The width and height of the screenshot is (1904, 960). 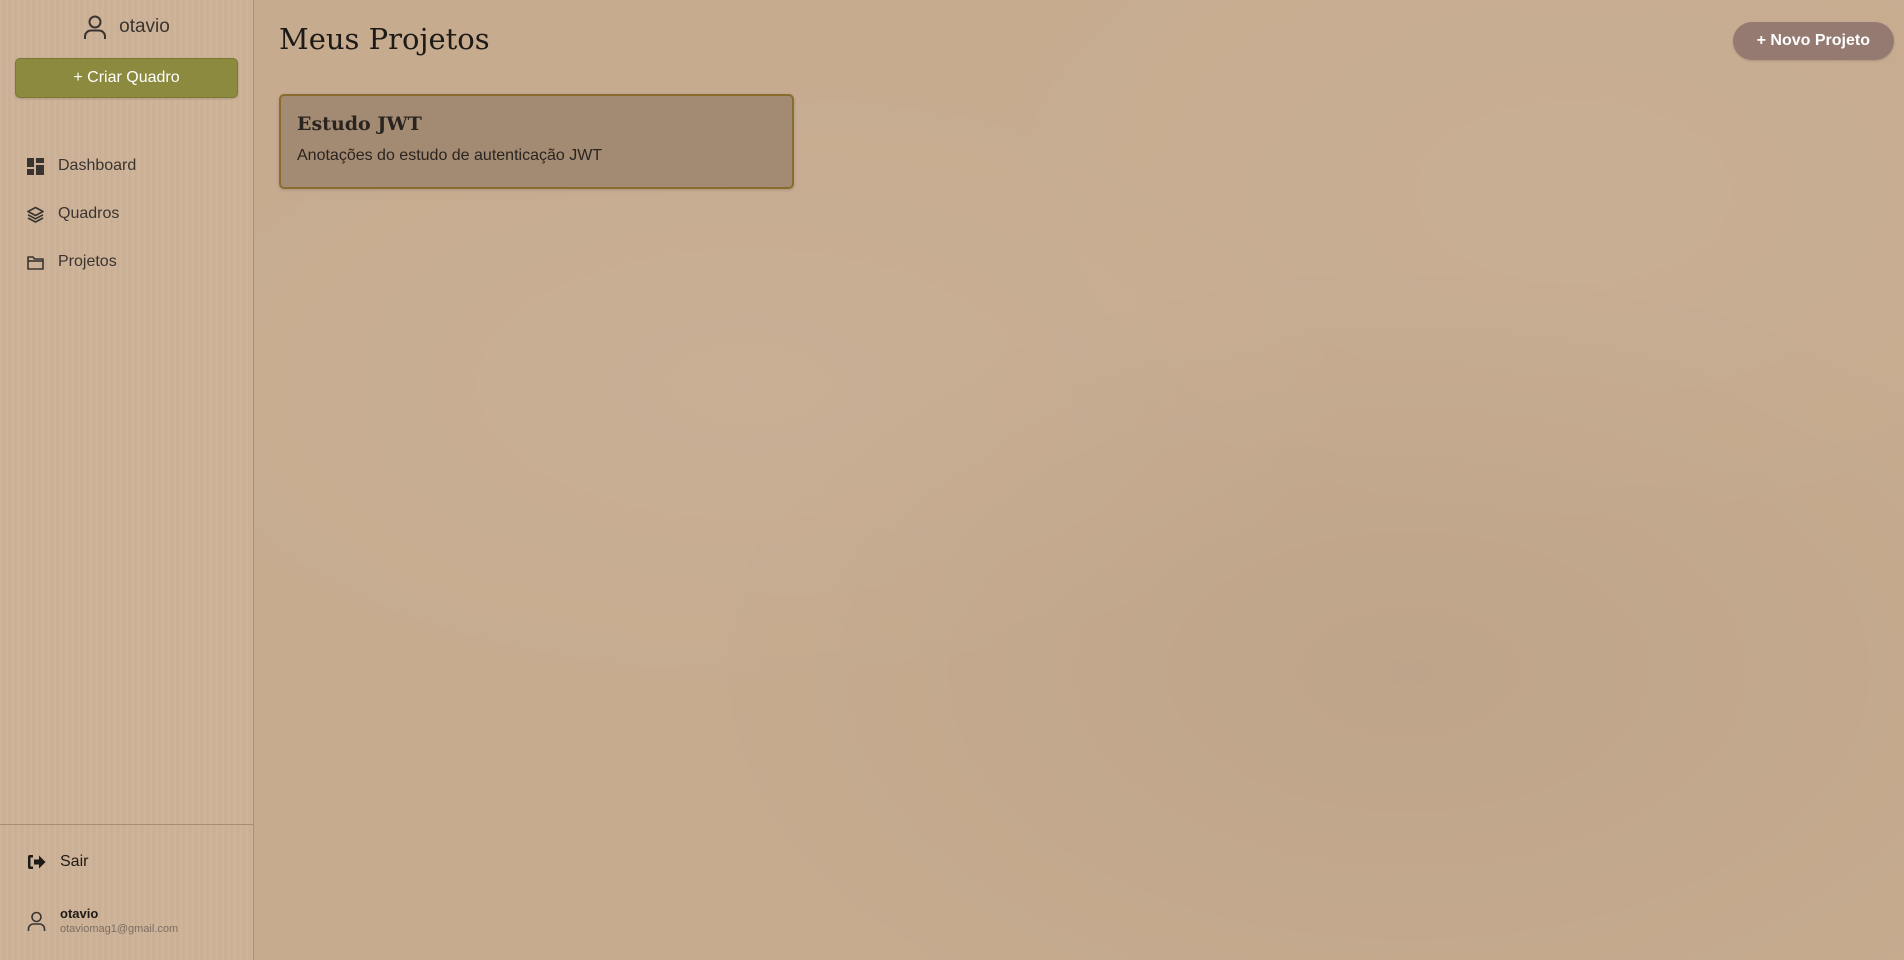 I want to click on sidebar-item-dashboard: Dashboard, so click(x=126, y=166).